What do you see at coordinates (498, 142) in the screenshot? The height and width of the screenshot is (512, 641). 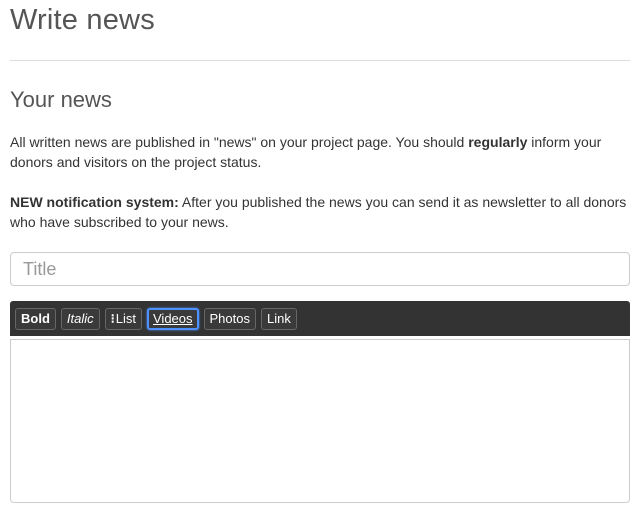 I see `intro-bold-text: regularly` at bounding box center [498, 142].